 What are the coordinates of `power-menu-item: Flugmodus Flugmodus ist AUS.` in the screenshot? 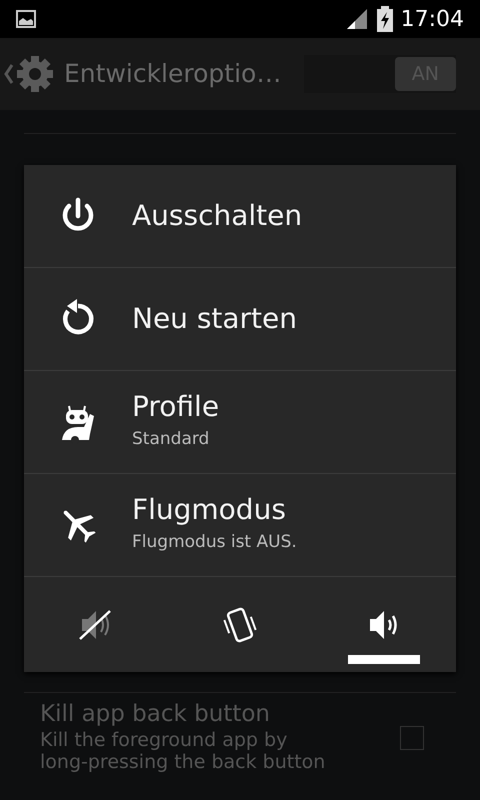 It's located at (240, 525).